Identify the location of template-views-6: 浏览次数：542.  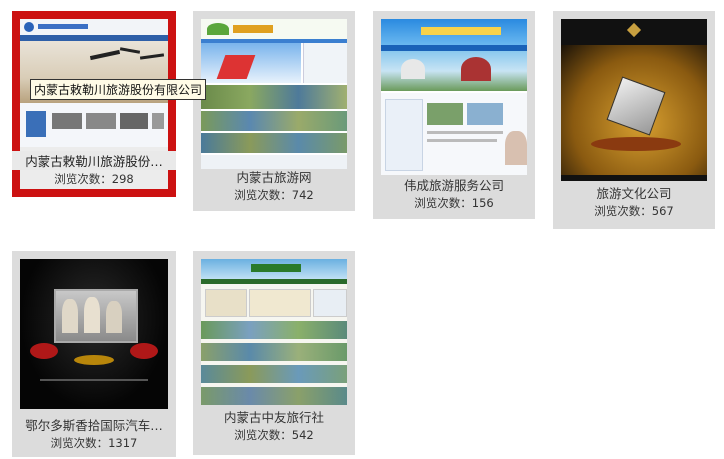
(274, 435).